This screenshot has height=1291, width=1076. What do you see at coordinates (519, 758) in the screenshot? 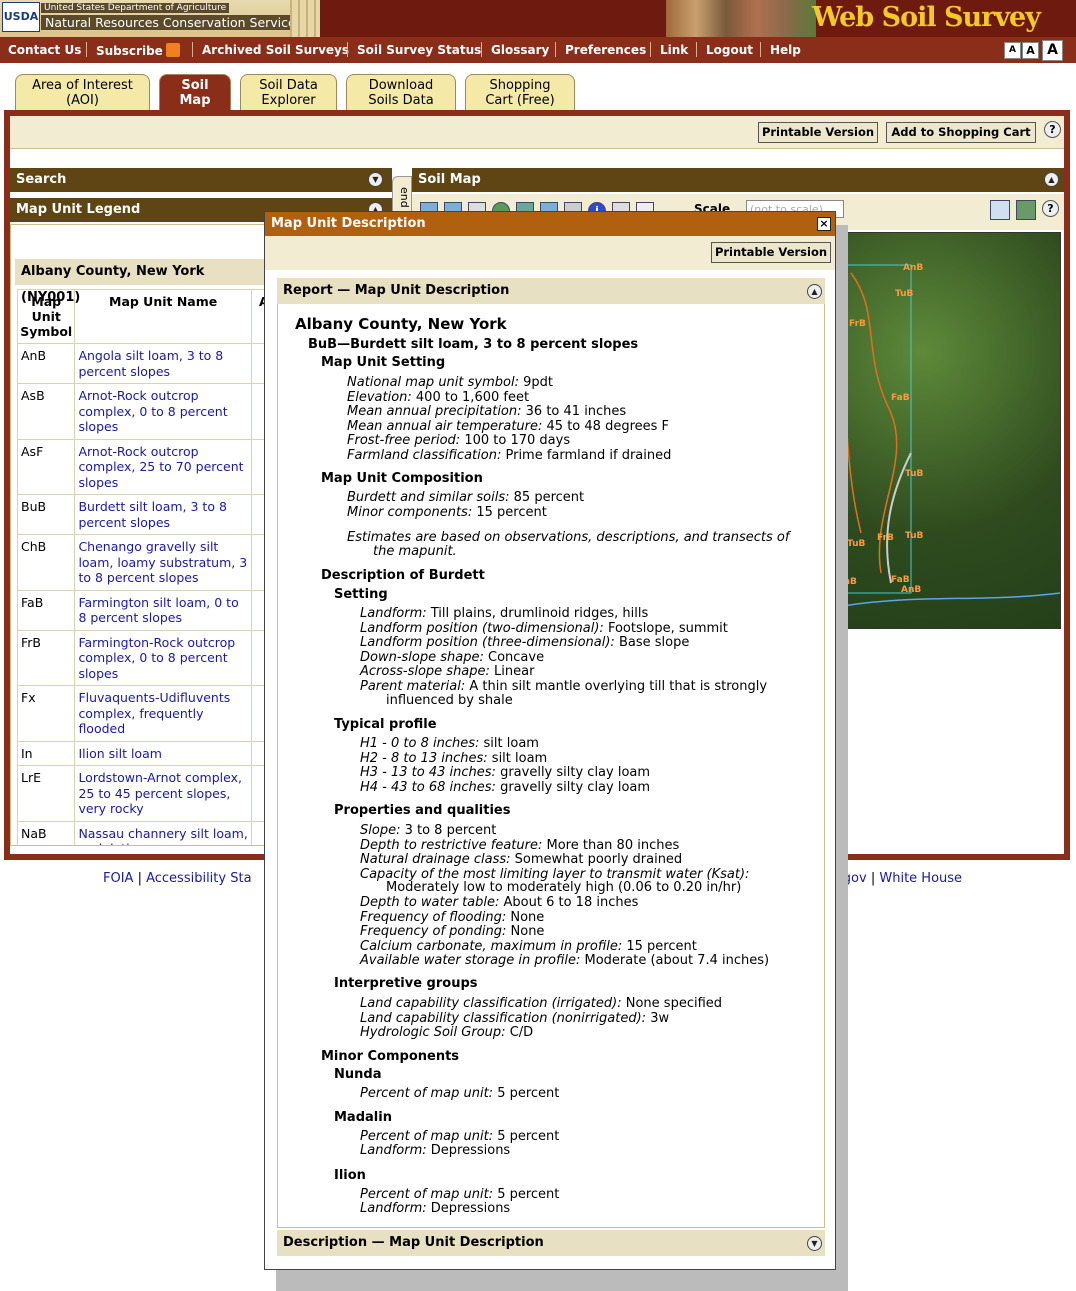
I see `report-text: silt loam` at bounding box center [519, 758].